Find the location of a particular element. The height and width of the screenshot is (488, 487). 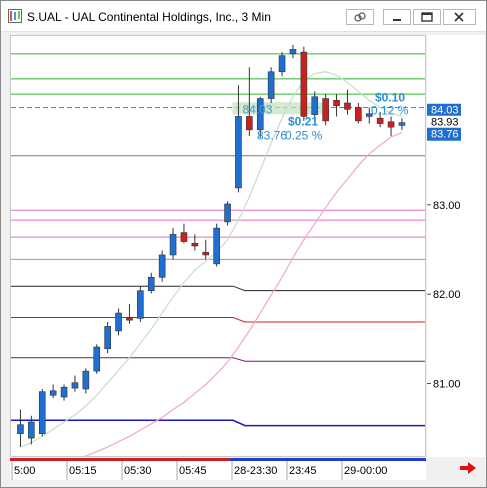

time-axis: 5:00 05:15 05:30 05:45 28-23:30 23:45 29-00:00 is located at coordinates (218, 469).